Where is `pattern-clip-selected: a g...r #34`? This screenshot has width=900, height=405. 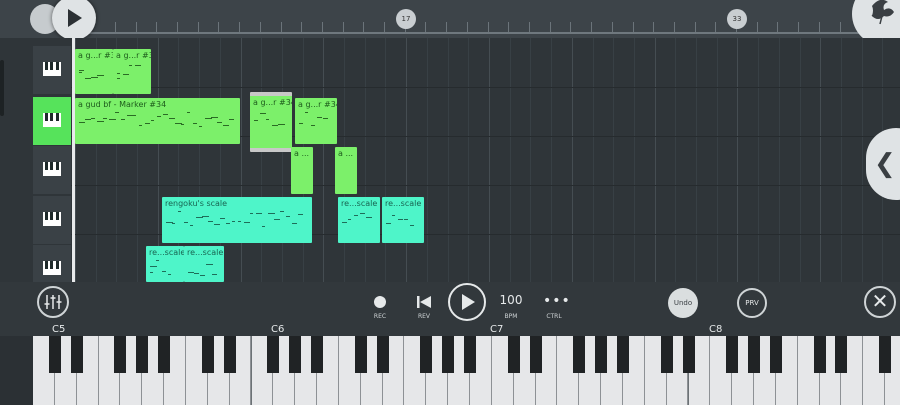
pattern-clip-selected: a g...r #34 is located at coordinates (271, 122).